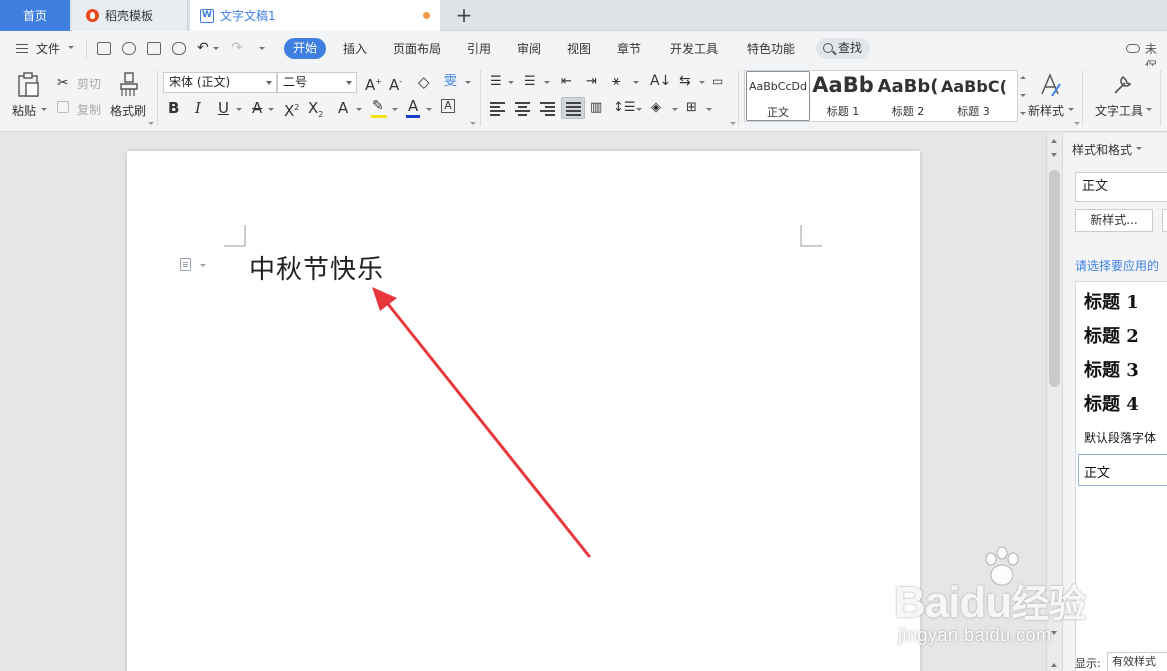 The image size is (1167, 671). What do you see at coordinates (1054, 141) in the screenshot?
I see `scroll-up-icon` at bounding box center [1054, 141].